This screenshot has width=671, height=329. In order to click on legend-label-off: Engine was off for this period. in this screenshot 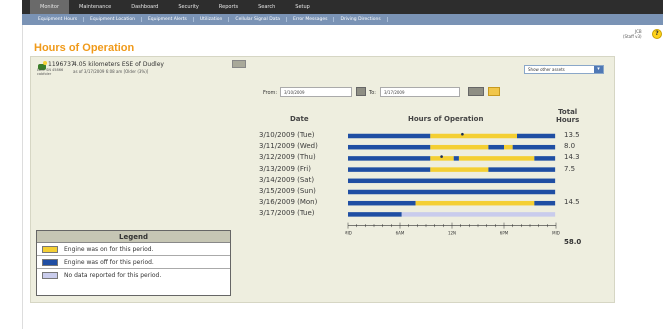, I will do `click(109, 262)`.